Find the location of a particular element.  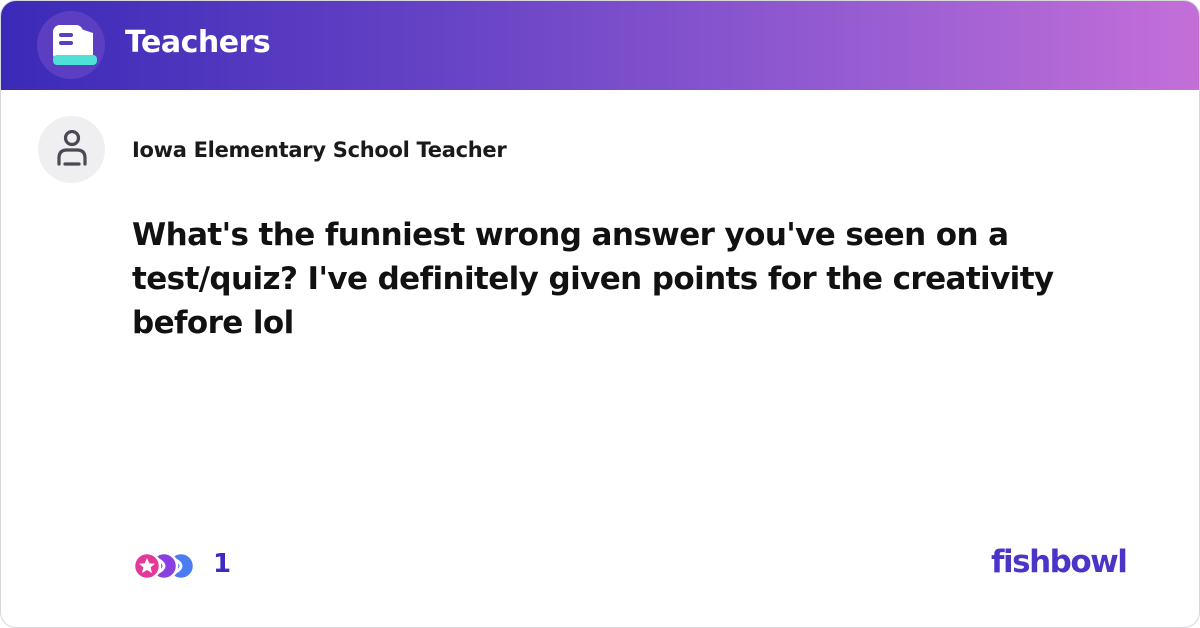

reaction-icon-pink is located at coordinates (147, 566).